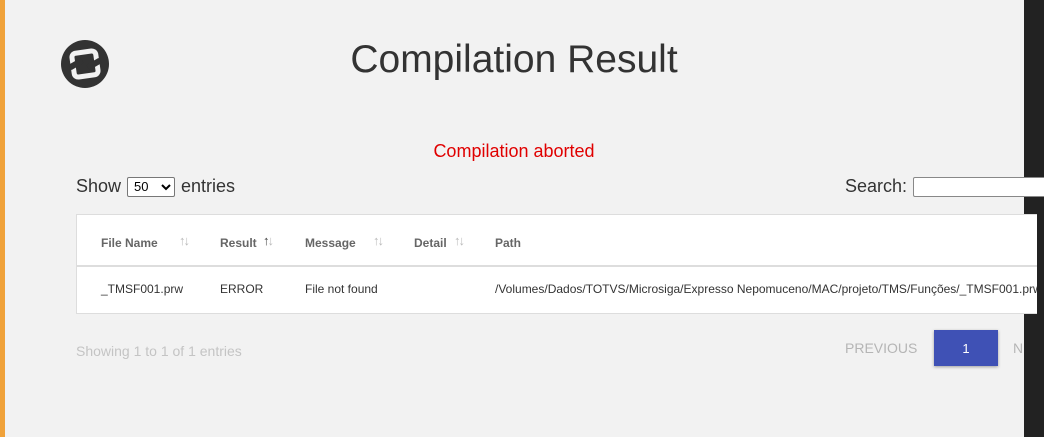 The image size is (1044, 437). What do you see at coordinates (208, 186) in the screenshot?
I see `entries-label: entries` at bounding box center [208, 186].